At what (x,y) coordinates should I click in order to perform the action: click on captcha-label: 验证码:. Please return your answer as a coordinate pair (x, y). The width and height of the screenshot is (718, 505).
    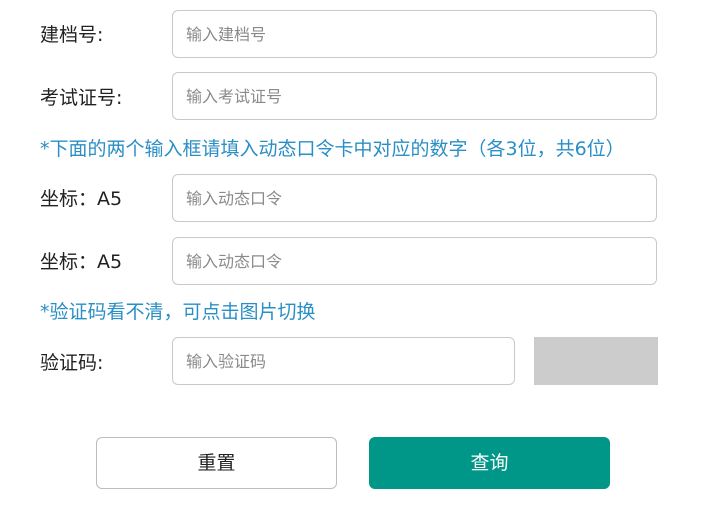
    Looking at the image, I should click on (72, 363).